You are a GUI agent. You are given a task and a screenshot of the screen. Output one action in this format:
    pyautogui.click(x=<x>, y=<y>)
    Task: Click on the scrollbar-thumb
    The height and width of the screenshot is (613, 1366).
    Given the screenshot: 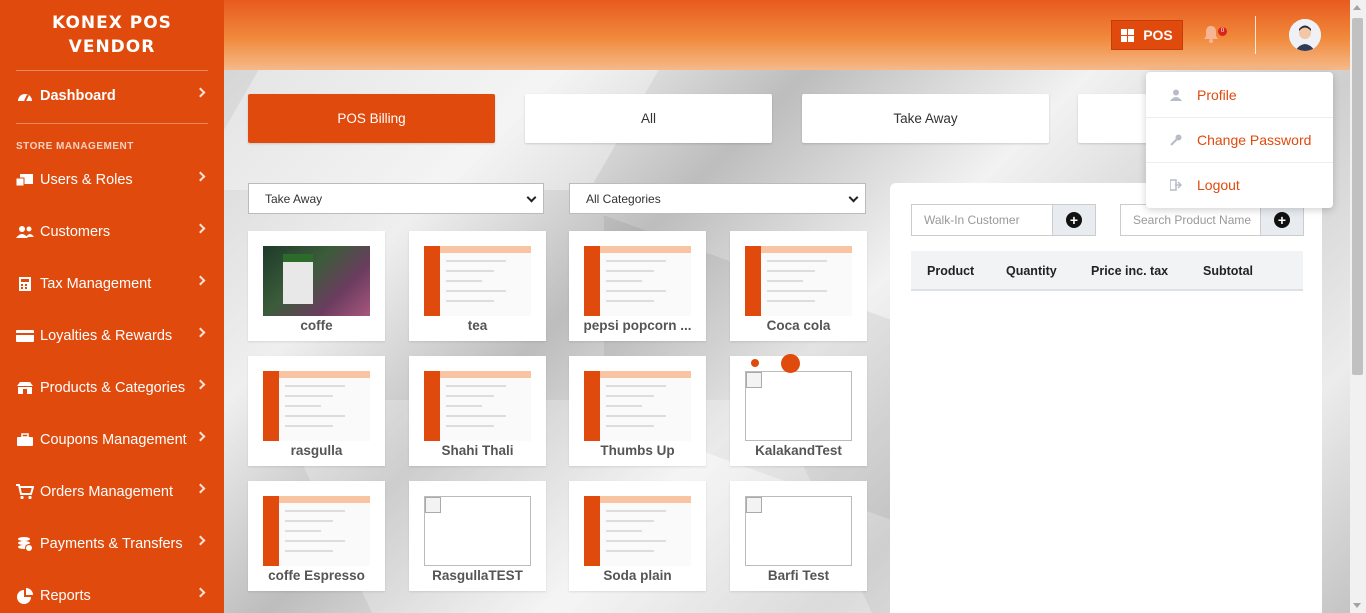 What is the action you would take?
    pyautogui.click(x=1357, y=196)
    